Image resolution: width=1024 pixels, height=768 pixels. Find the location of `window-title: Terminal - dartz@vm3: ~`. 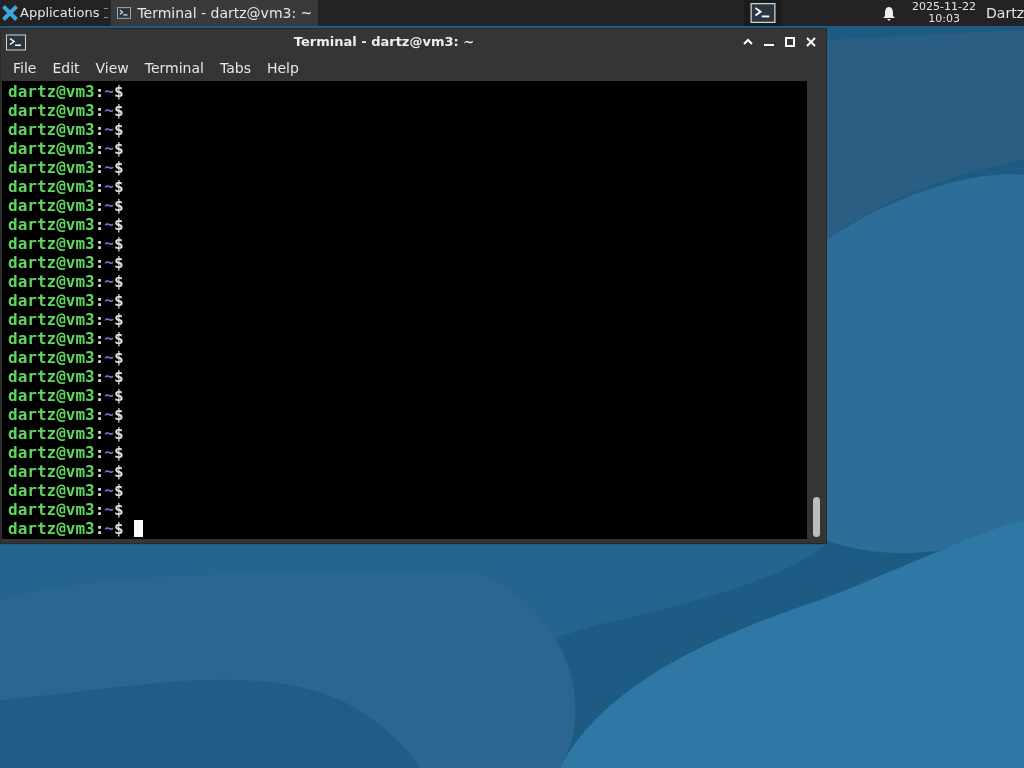

window-title: Terminal - dartz@vm3: ~ is located at coordinates (384, 42).